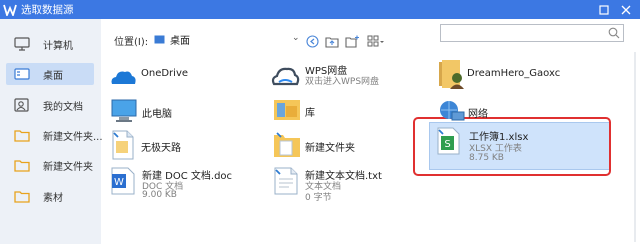 Image resolution: width=640 pixels, height=244 pixels. What do you see at coordinates (131, 42) in the screenshot?
I see `location-label: 位置(I):` at bounding box center [131, 42].